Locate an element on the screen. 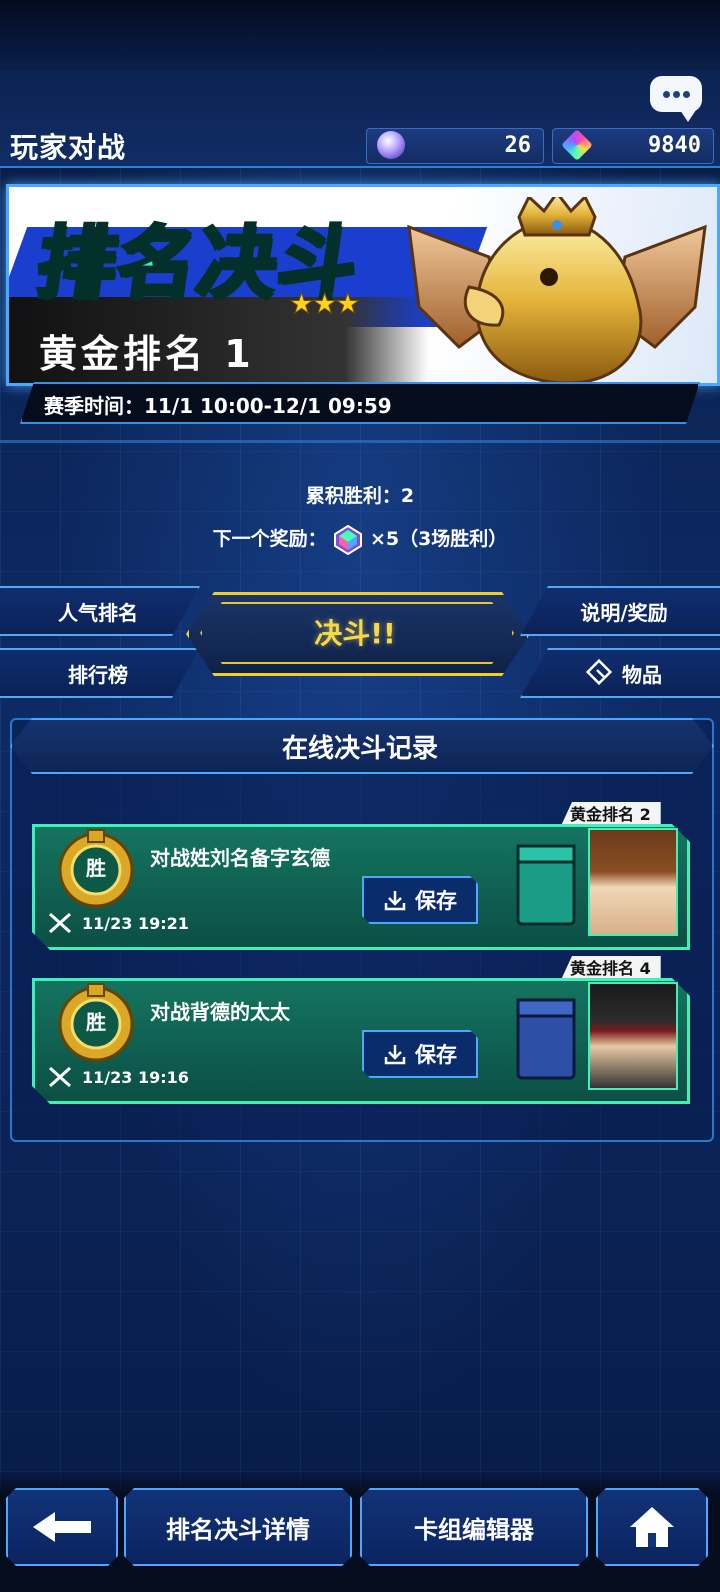  season-label: 赛季时间：11/1 10:00-12/1 09:59 is located at coordinates (218, 406).